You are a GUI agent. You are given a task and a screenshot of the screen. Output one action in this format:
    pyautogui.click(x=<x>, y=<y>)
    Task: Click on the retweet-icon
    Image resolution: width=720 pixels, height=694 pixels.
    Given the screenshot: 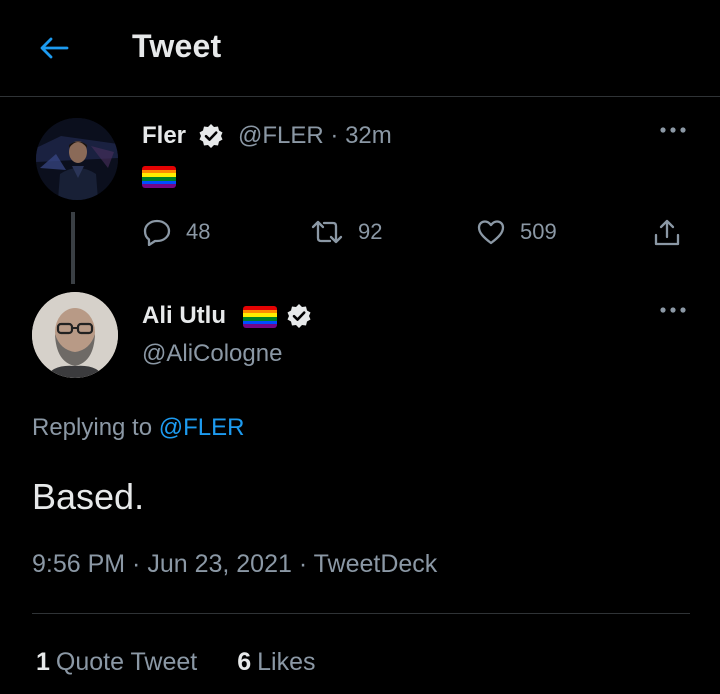 What is the action you would take?
    pyautogui.click(x=327, y=232)
    